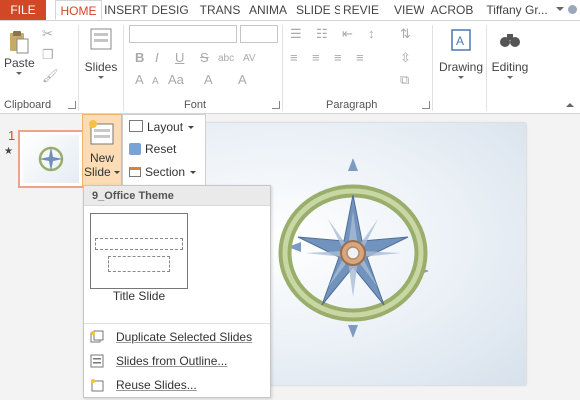  I want to click on slide-thumbnail, so click(51, 159).